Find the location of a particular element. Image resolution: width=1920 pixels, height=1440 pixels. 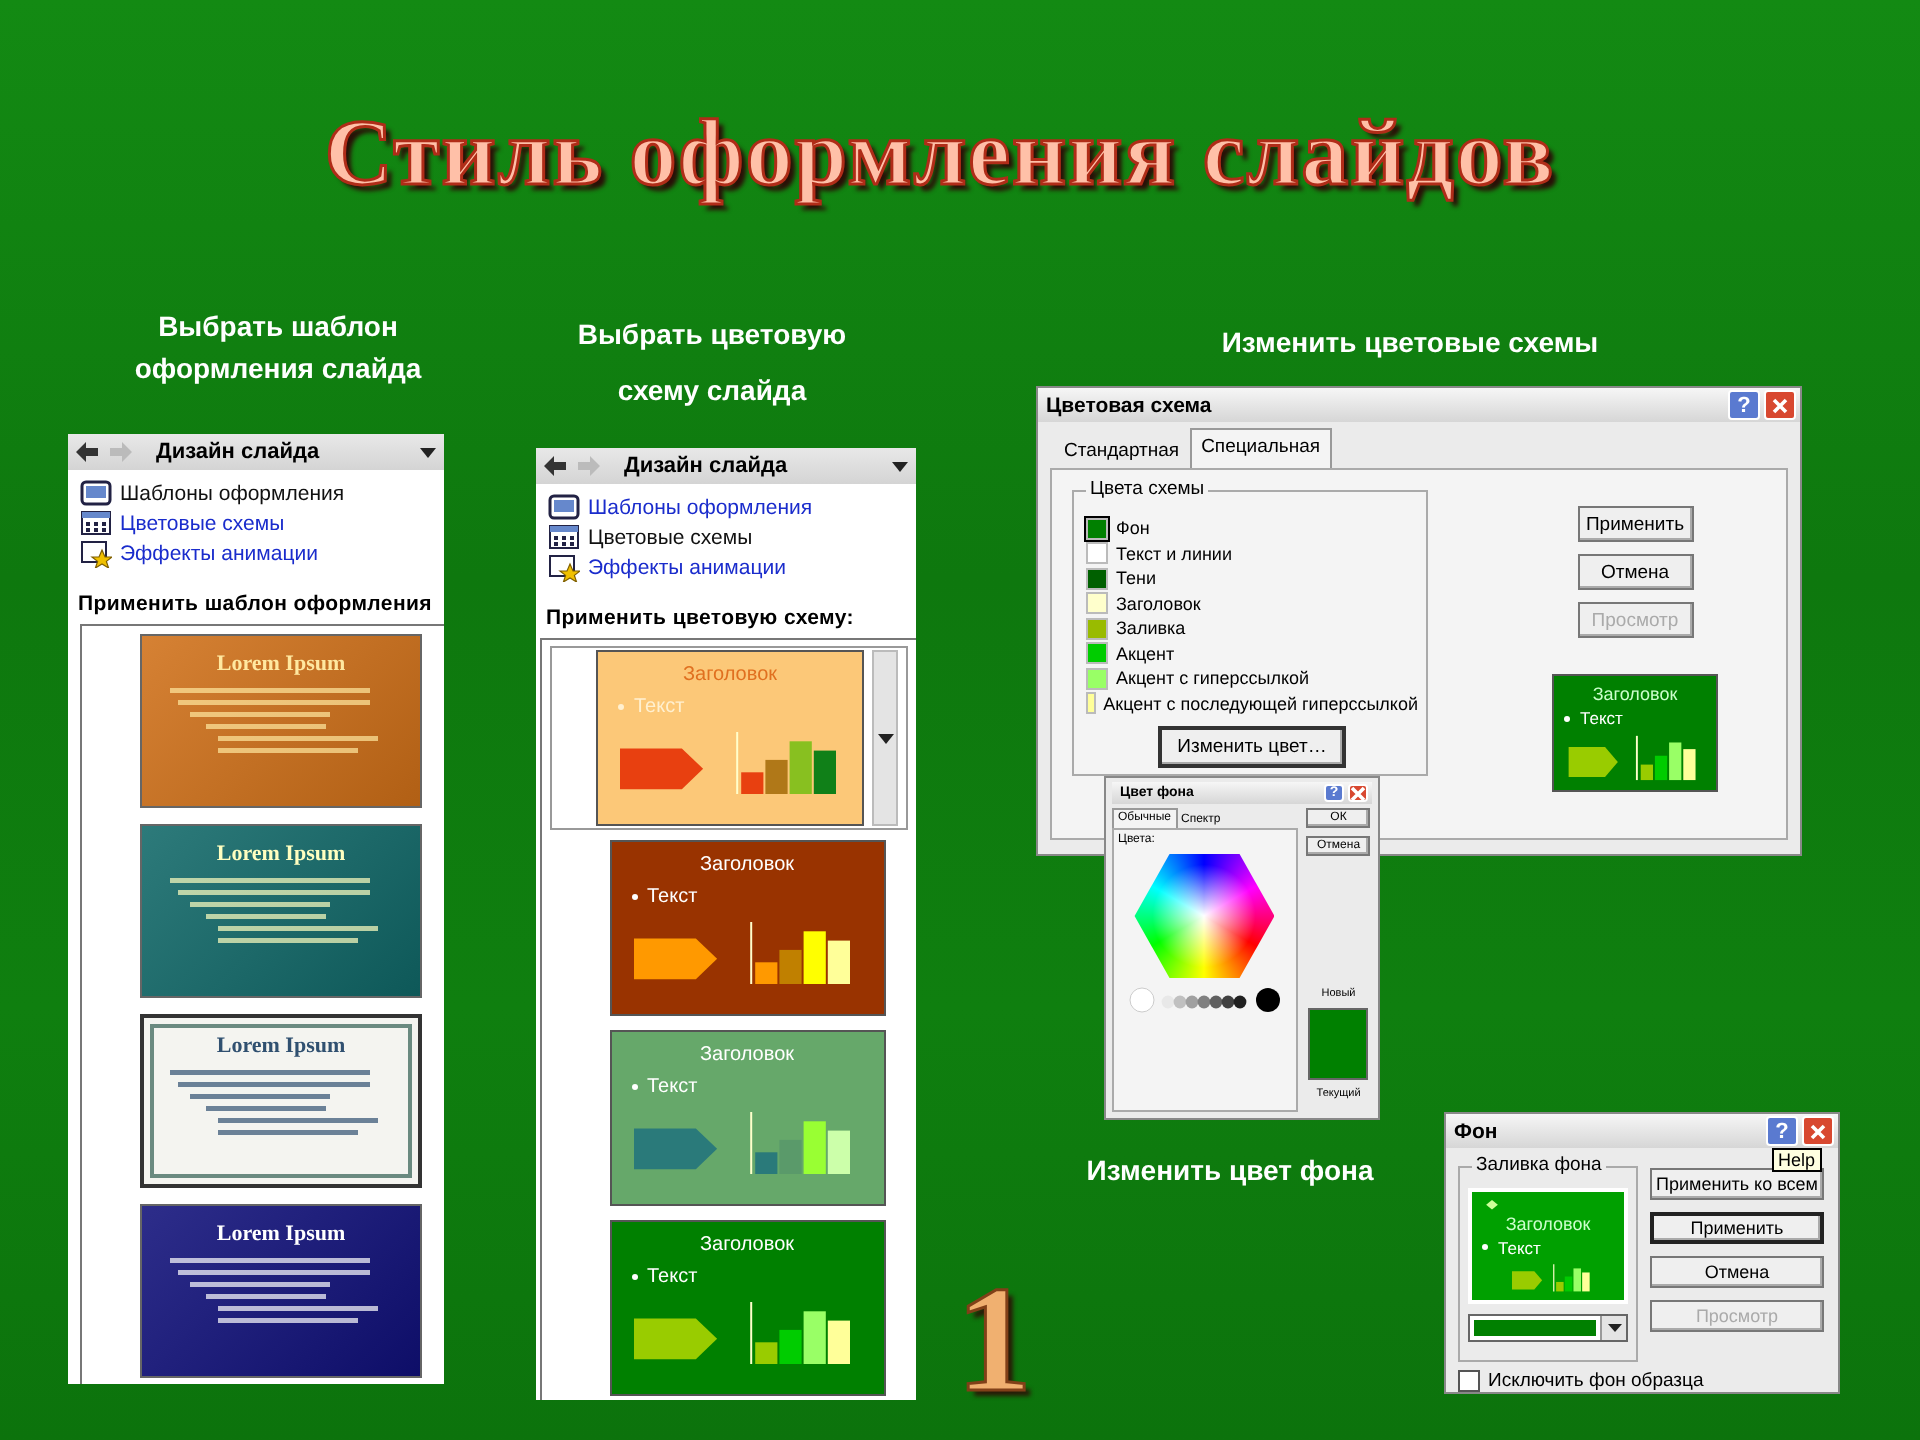

checkbox-label: Исключить фон образца is located at coordinates (1596, 1381).